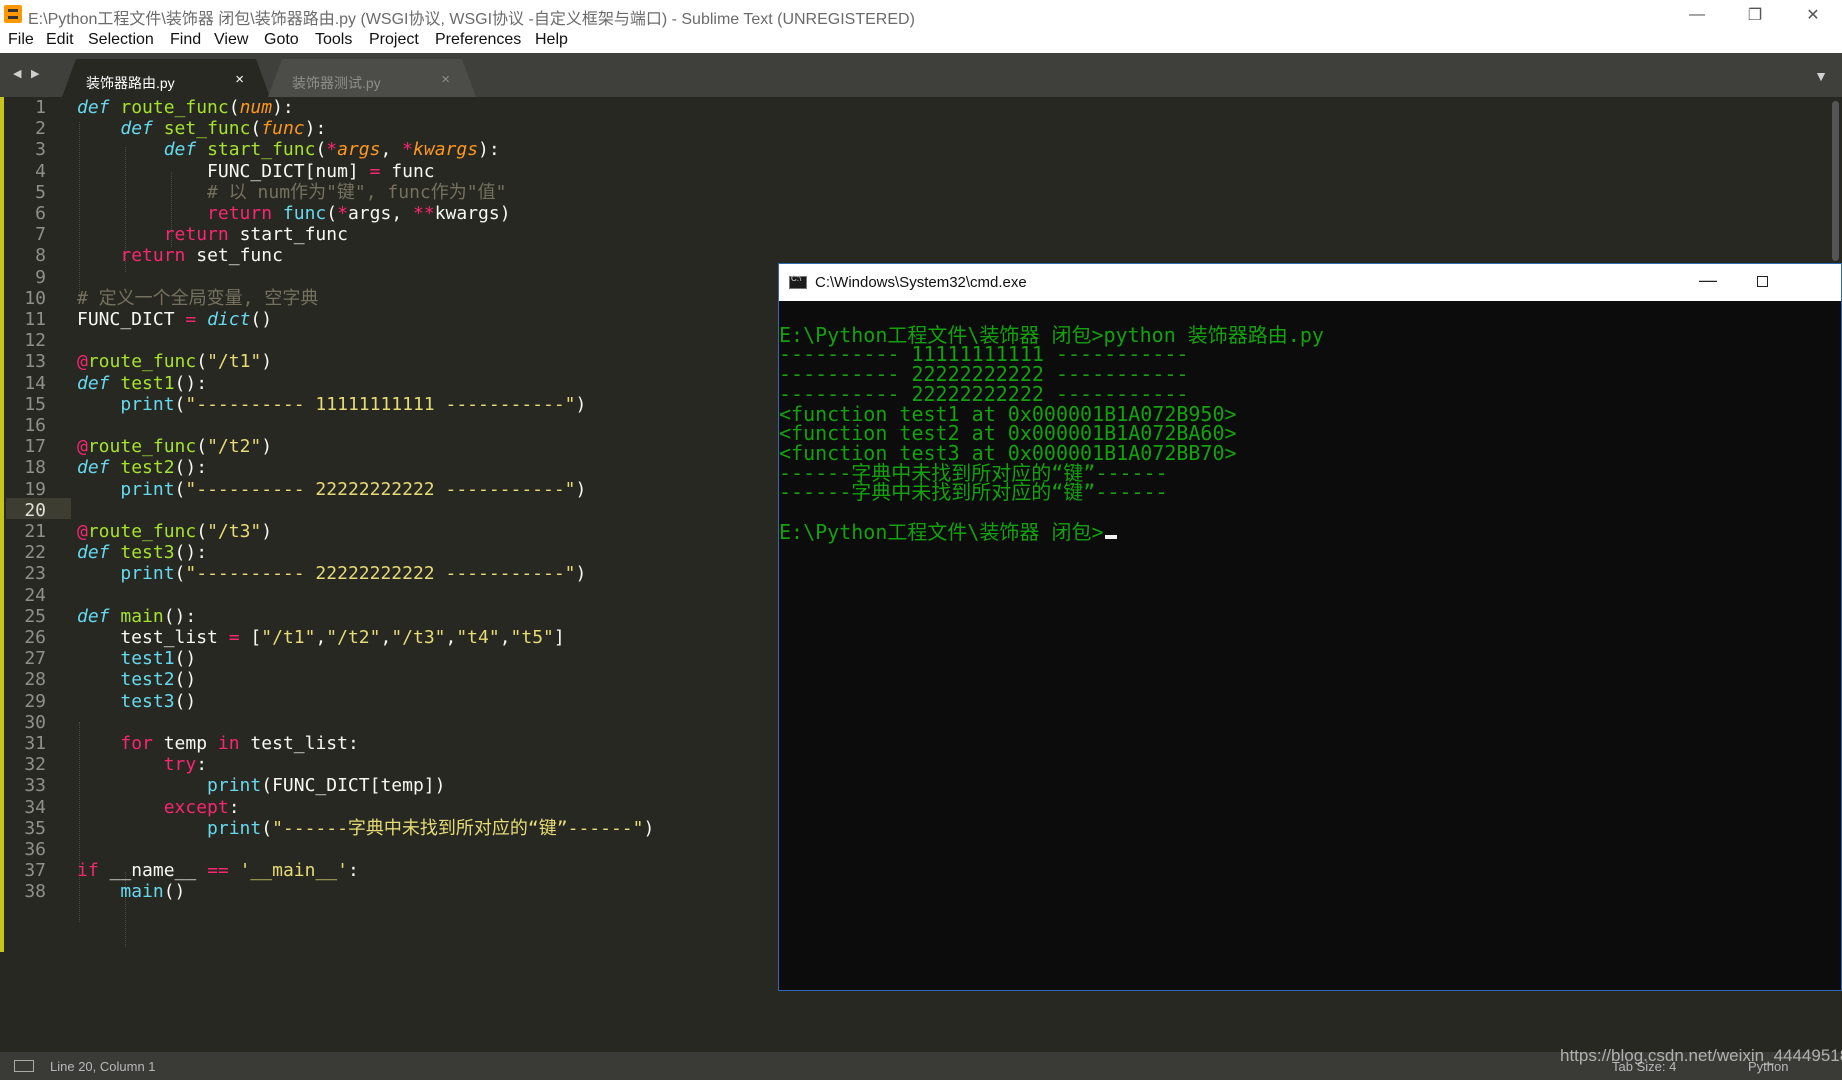  I want to click on cmd-cursor, so click(1110, 536).